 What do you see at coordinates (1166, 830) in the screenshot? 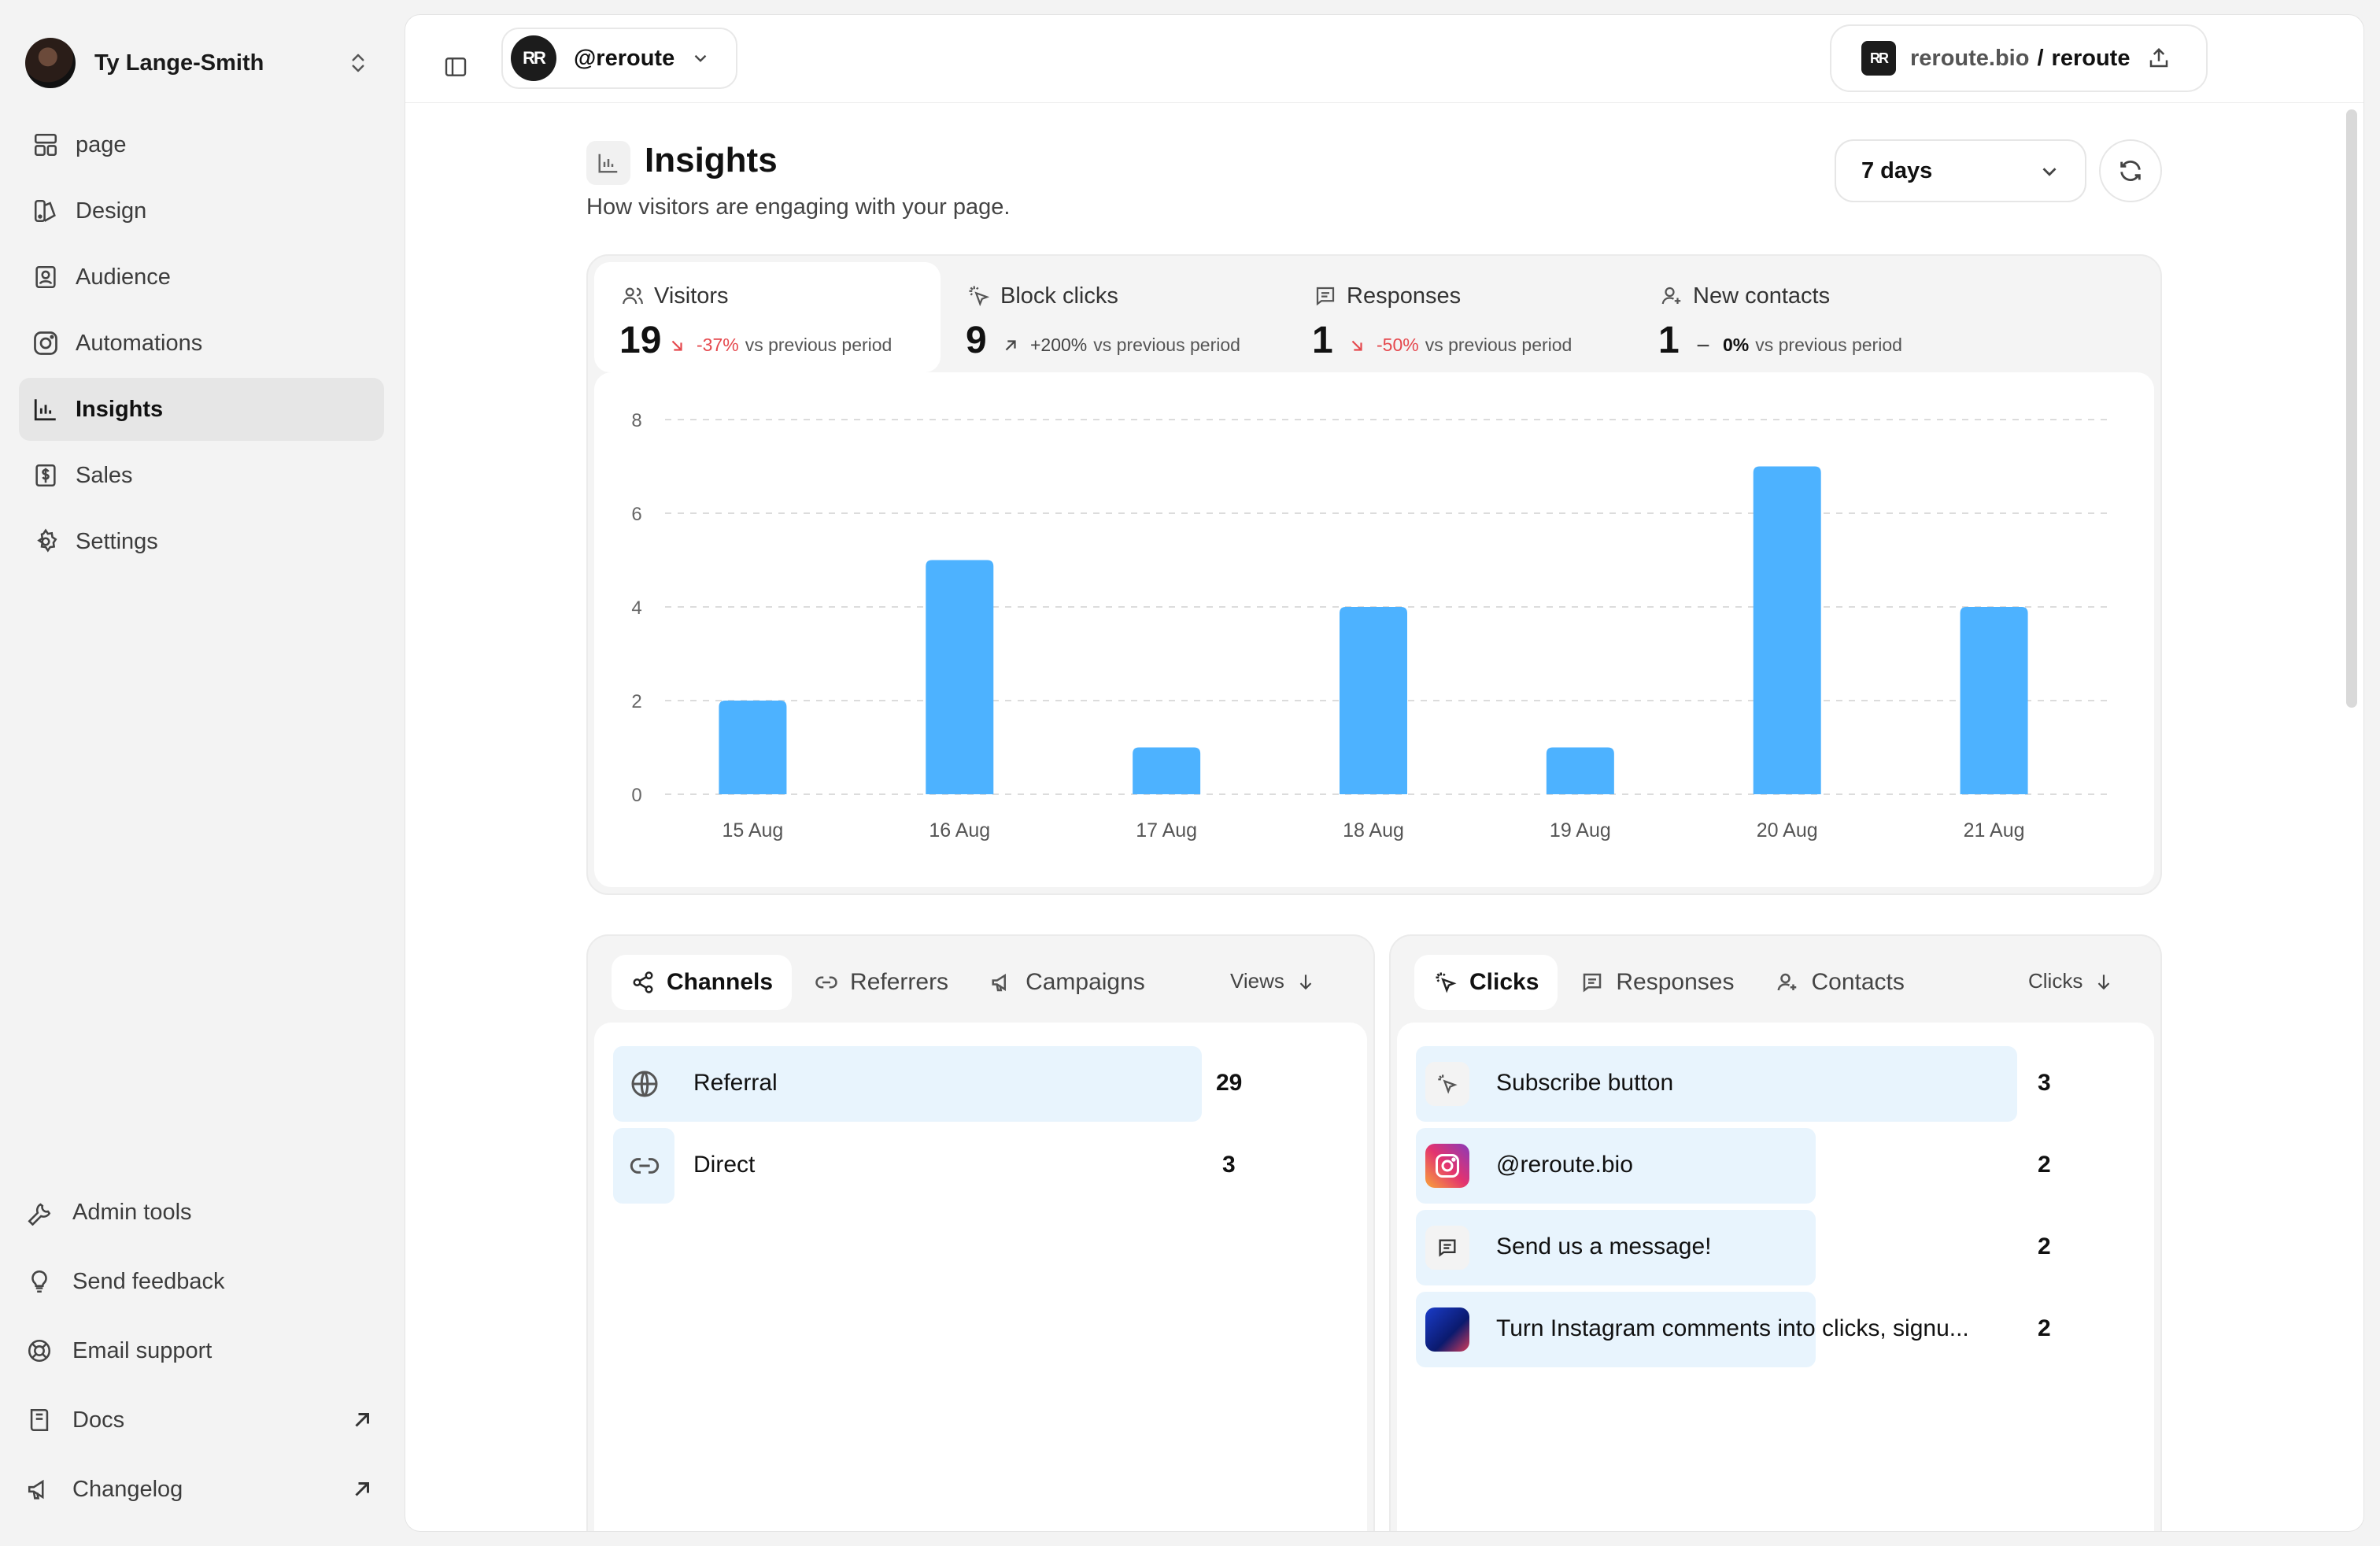
I see `x-tick-label: 17 Aug` at bounding box center [1166, 830].